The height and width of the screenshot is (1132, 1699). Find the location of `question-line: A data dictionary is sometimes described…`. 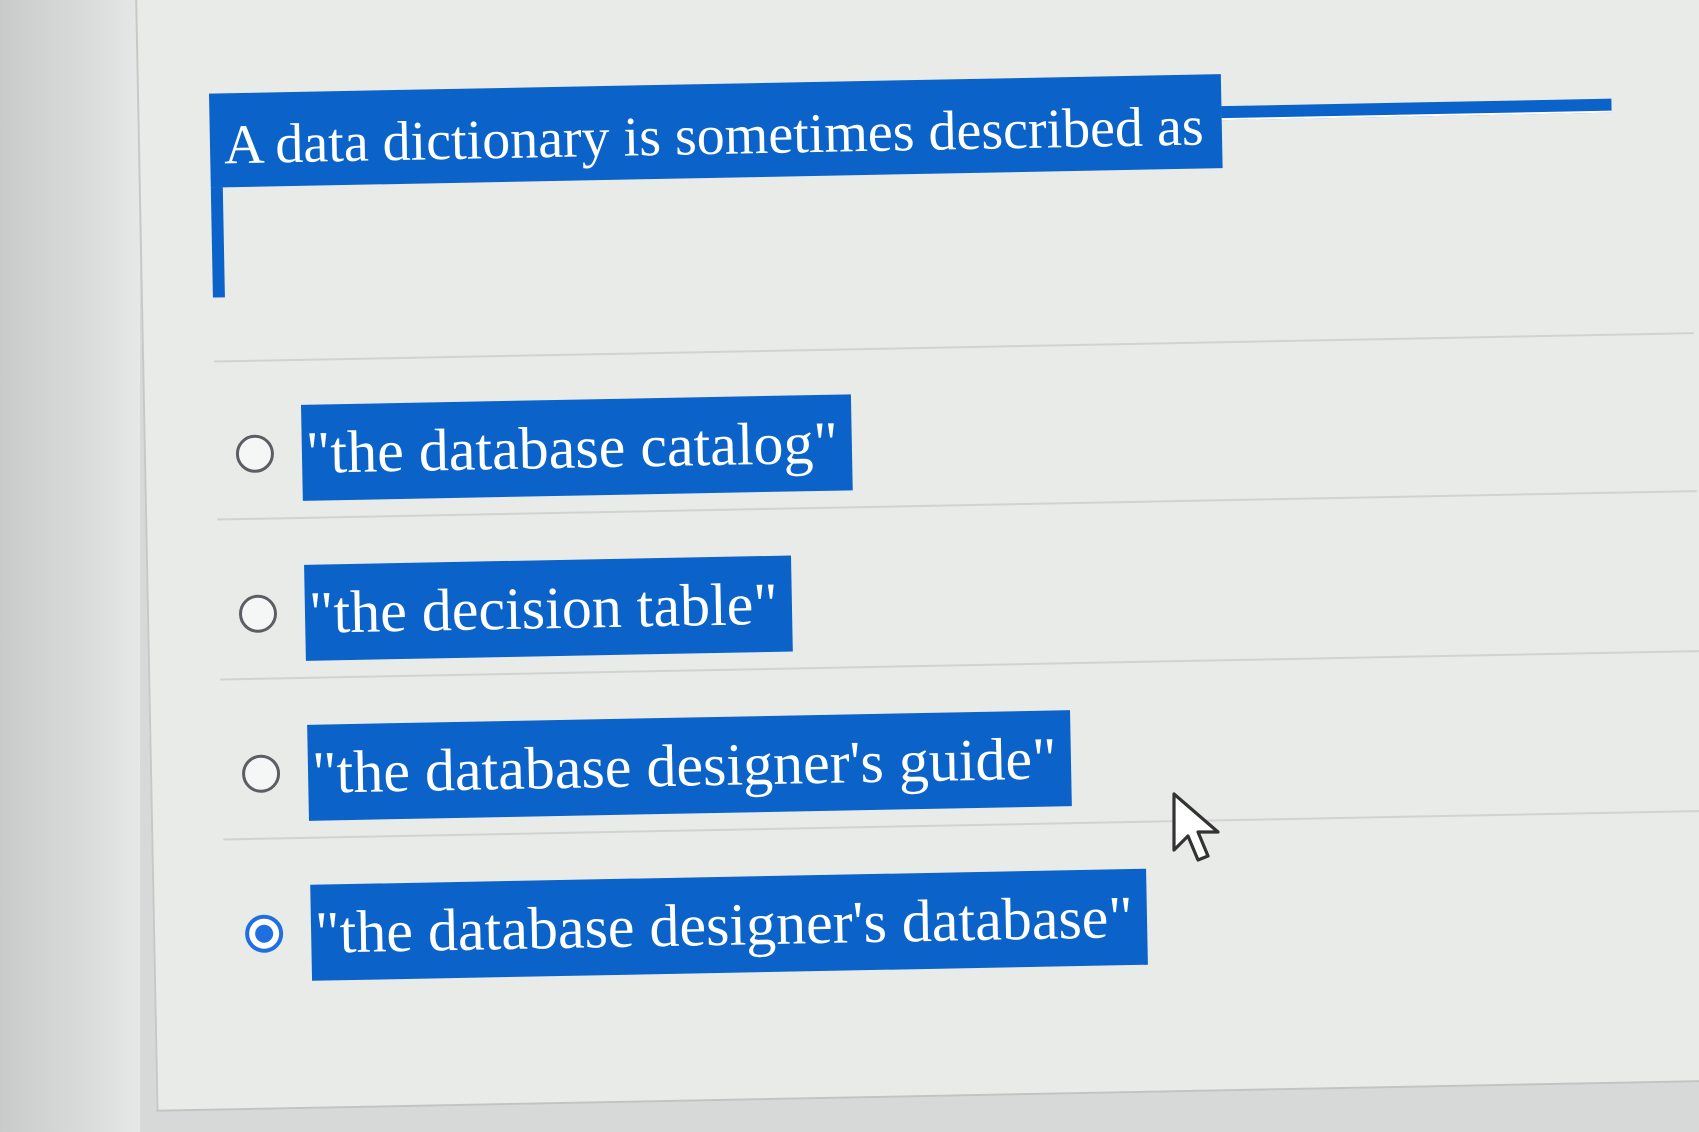

question-line: A data dictionary is sometimes described… is located at coordinates (910, 127).